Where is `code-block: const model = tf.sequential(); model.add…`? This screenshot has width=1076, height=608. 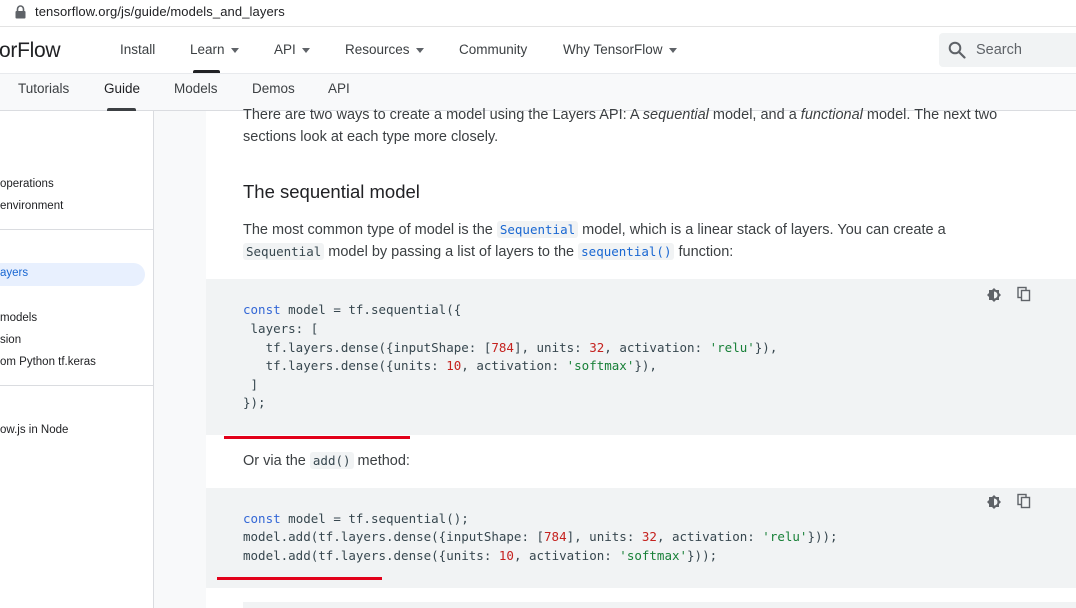
code-block: const model = tf.sequential(); model.add… is located at coordinates (641, 538).